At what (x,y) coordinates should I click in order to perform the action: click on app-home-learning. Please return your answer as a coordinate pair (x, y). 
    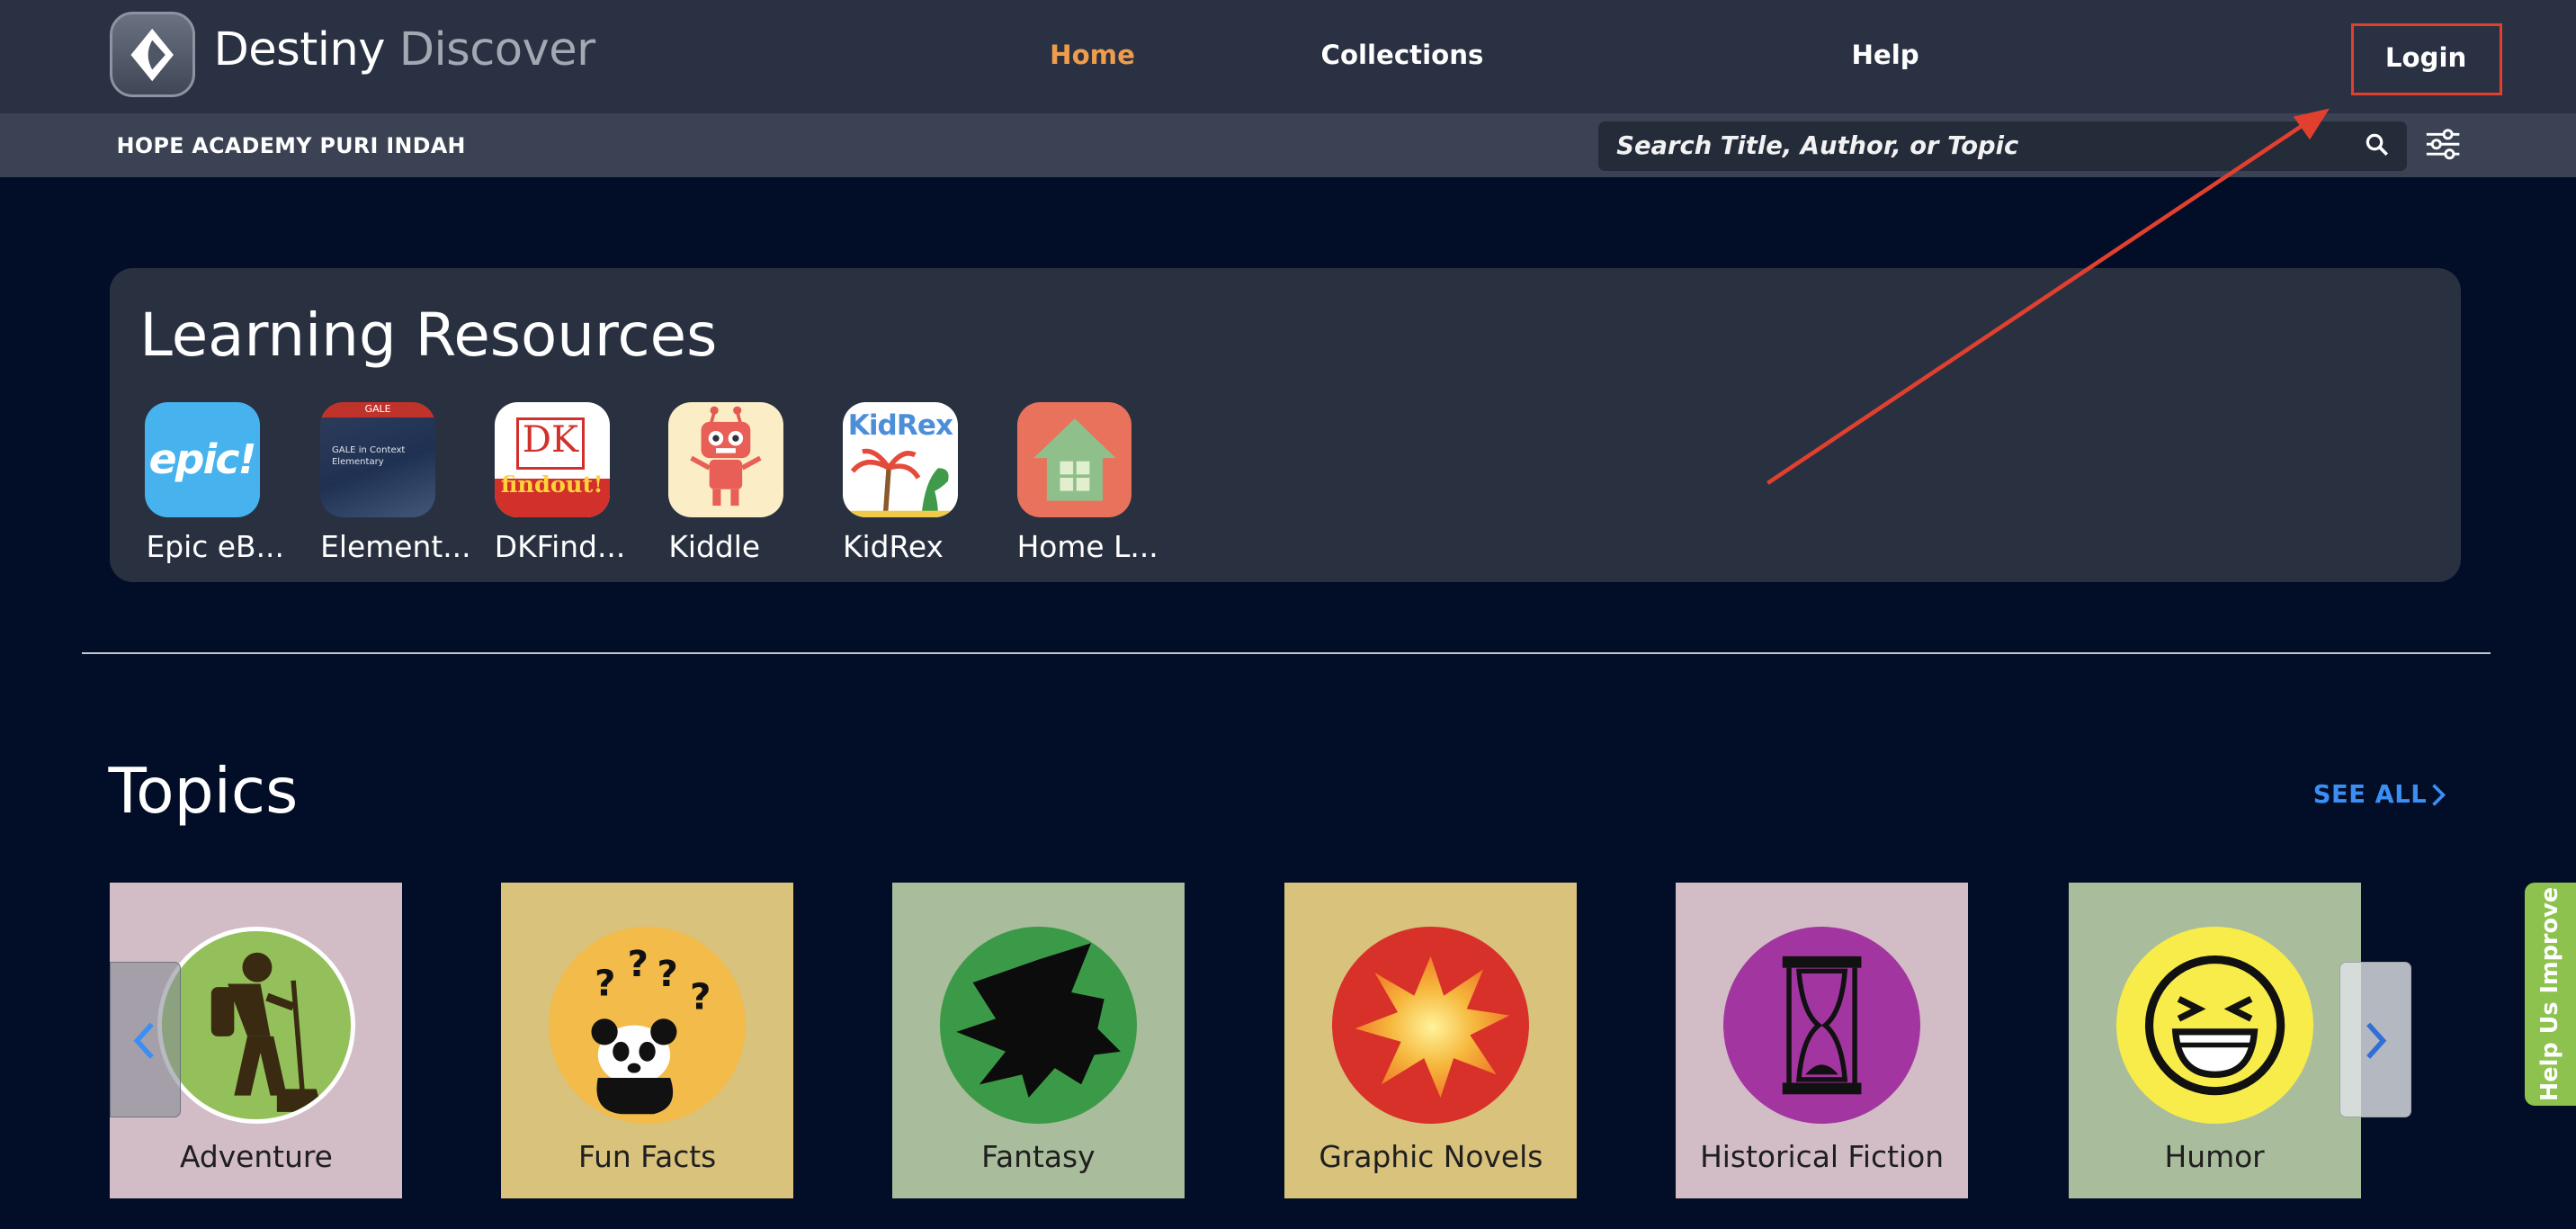
    Looking at the image, I should click on (1074, 460).